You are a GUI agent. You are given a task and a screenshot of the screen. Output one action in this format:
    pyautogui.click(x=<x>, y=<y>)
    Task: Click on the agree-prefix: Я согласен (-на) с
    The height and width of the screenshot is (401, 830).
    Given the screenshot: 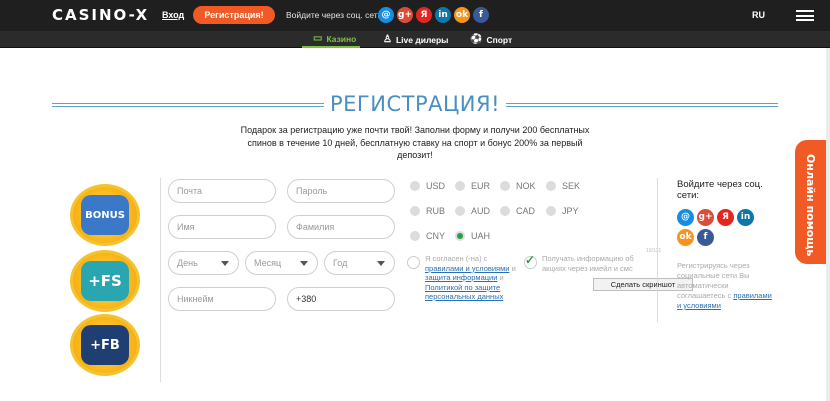 What is the action you would take?
    pyautogui.click(x=456, y=258)
    